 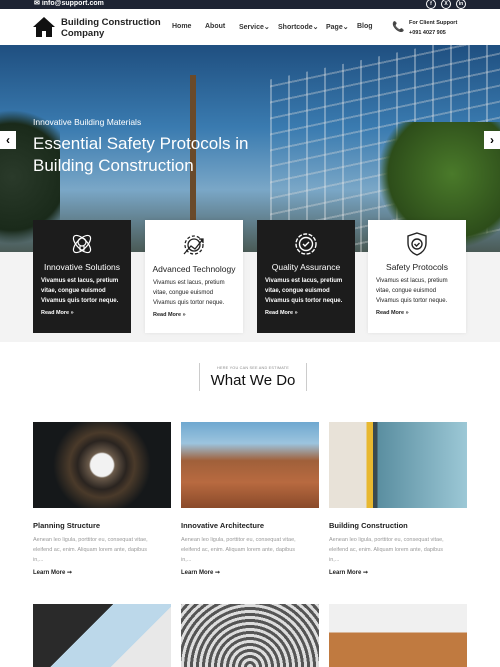 What do you see at coordinates (250, 4) in the screenshot?
I see `top-bar: ✉ info@support.com f X in` at bounding box center [250, 4].